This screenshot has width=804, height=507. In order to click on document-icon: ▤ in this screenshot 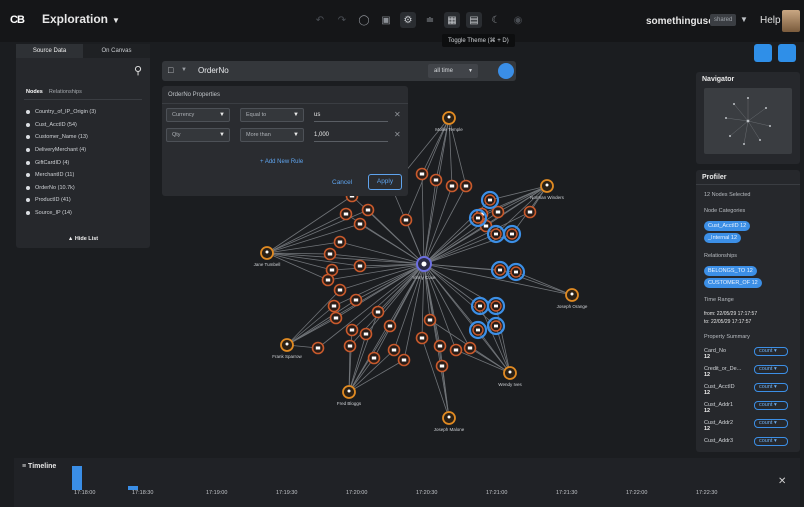, I will do `click(474, 20)`.